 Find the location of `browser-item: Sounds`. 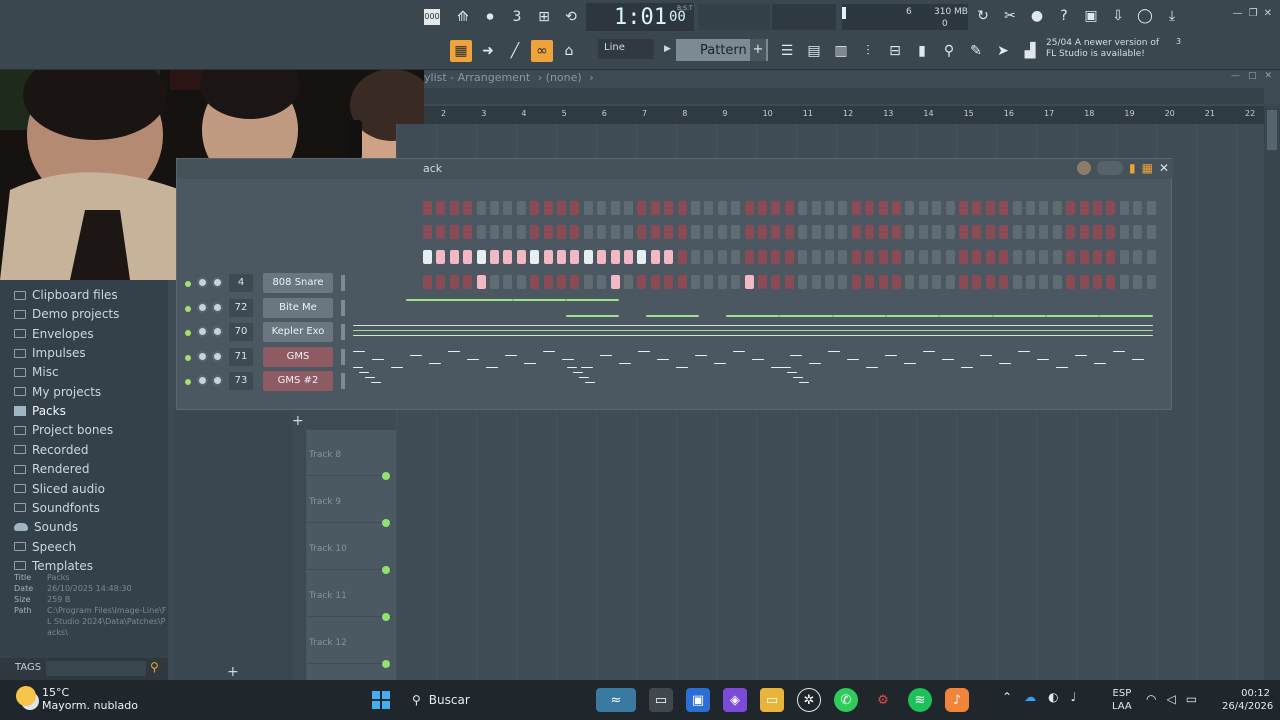

browser-item: Sounds is located at coordinates (46, 527).